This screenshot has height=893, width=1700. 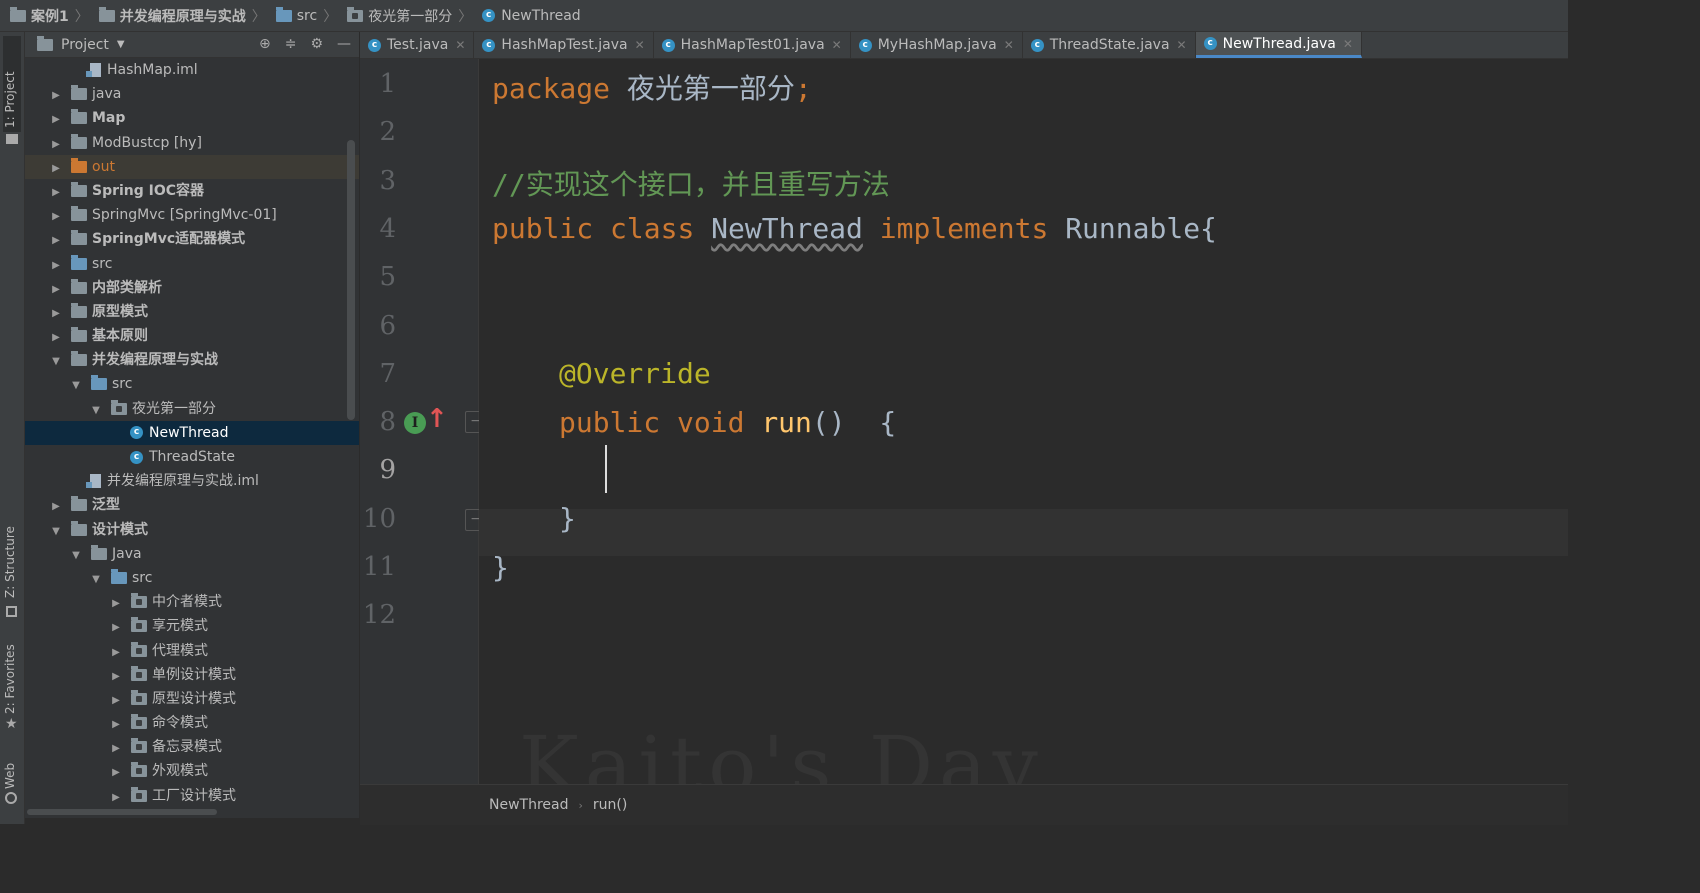 What do you see at coordinates (192, 530) in the screenshot?
I see `tree-row: ▼ 设计模式` at bounding box center [192, 530].